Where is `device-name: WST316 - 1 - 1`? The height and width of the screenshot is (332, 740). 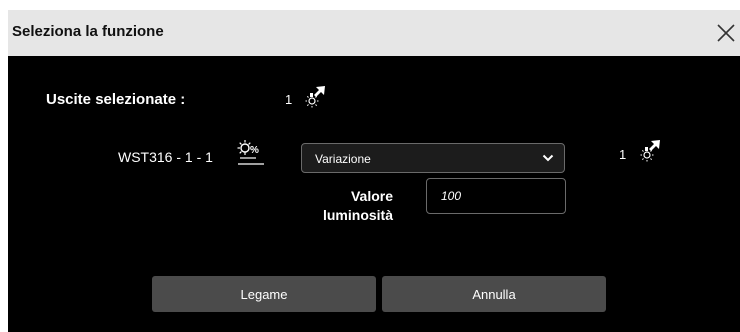
device-name: WST316 - 1 - 1 is located at coordinates (165, 157).